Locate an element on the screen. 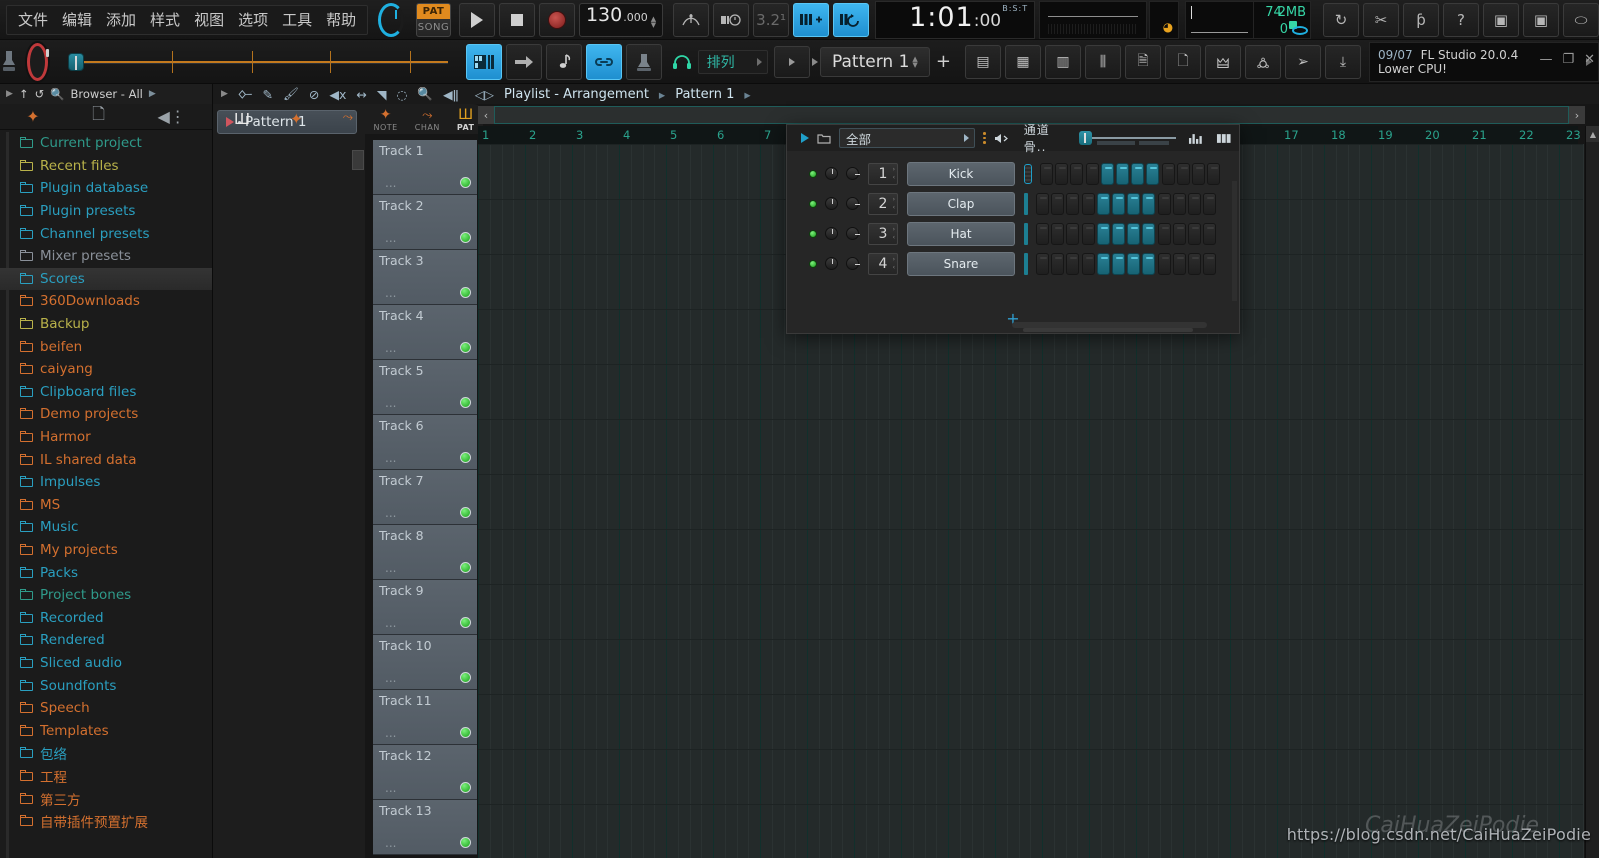  tempo-field: 130 .000 ▲ ▼ is located at coordinates (621, 19).